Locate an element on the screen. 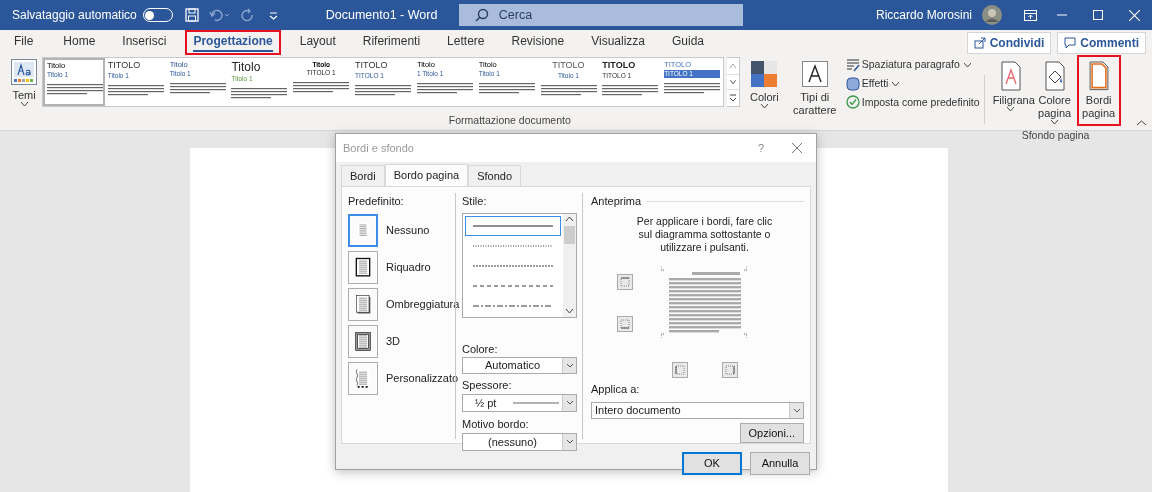 This screenshot has height=492, width=1152. scroll-up-icon is located at coordinates (569, 218).